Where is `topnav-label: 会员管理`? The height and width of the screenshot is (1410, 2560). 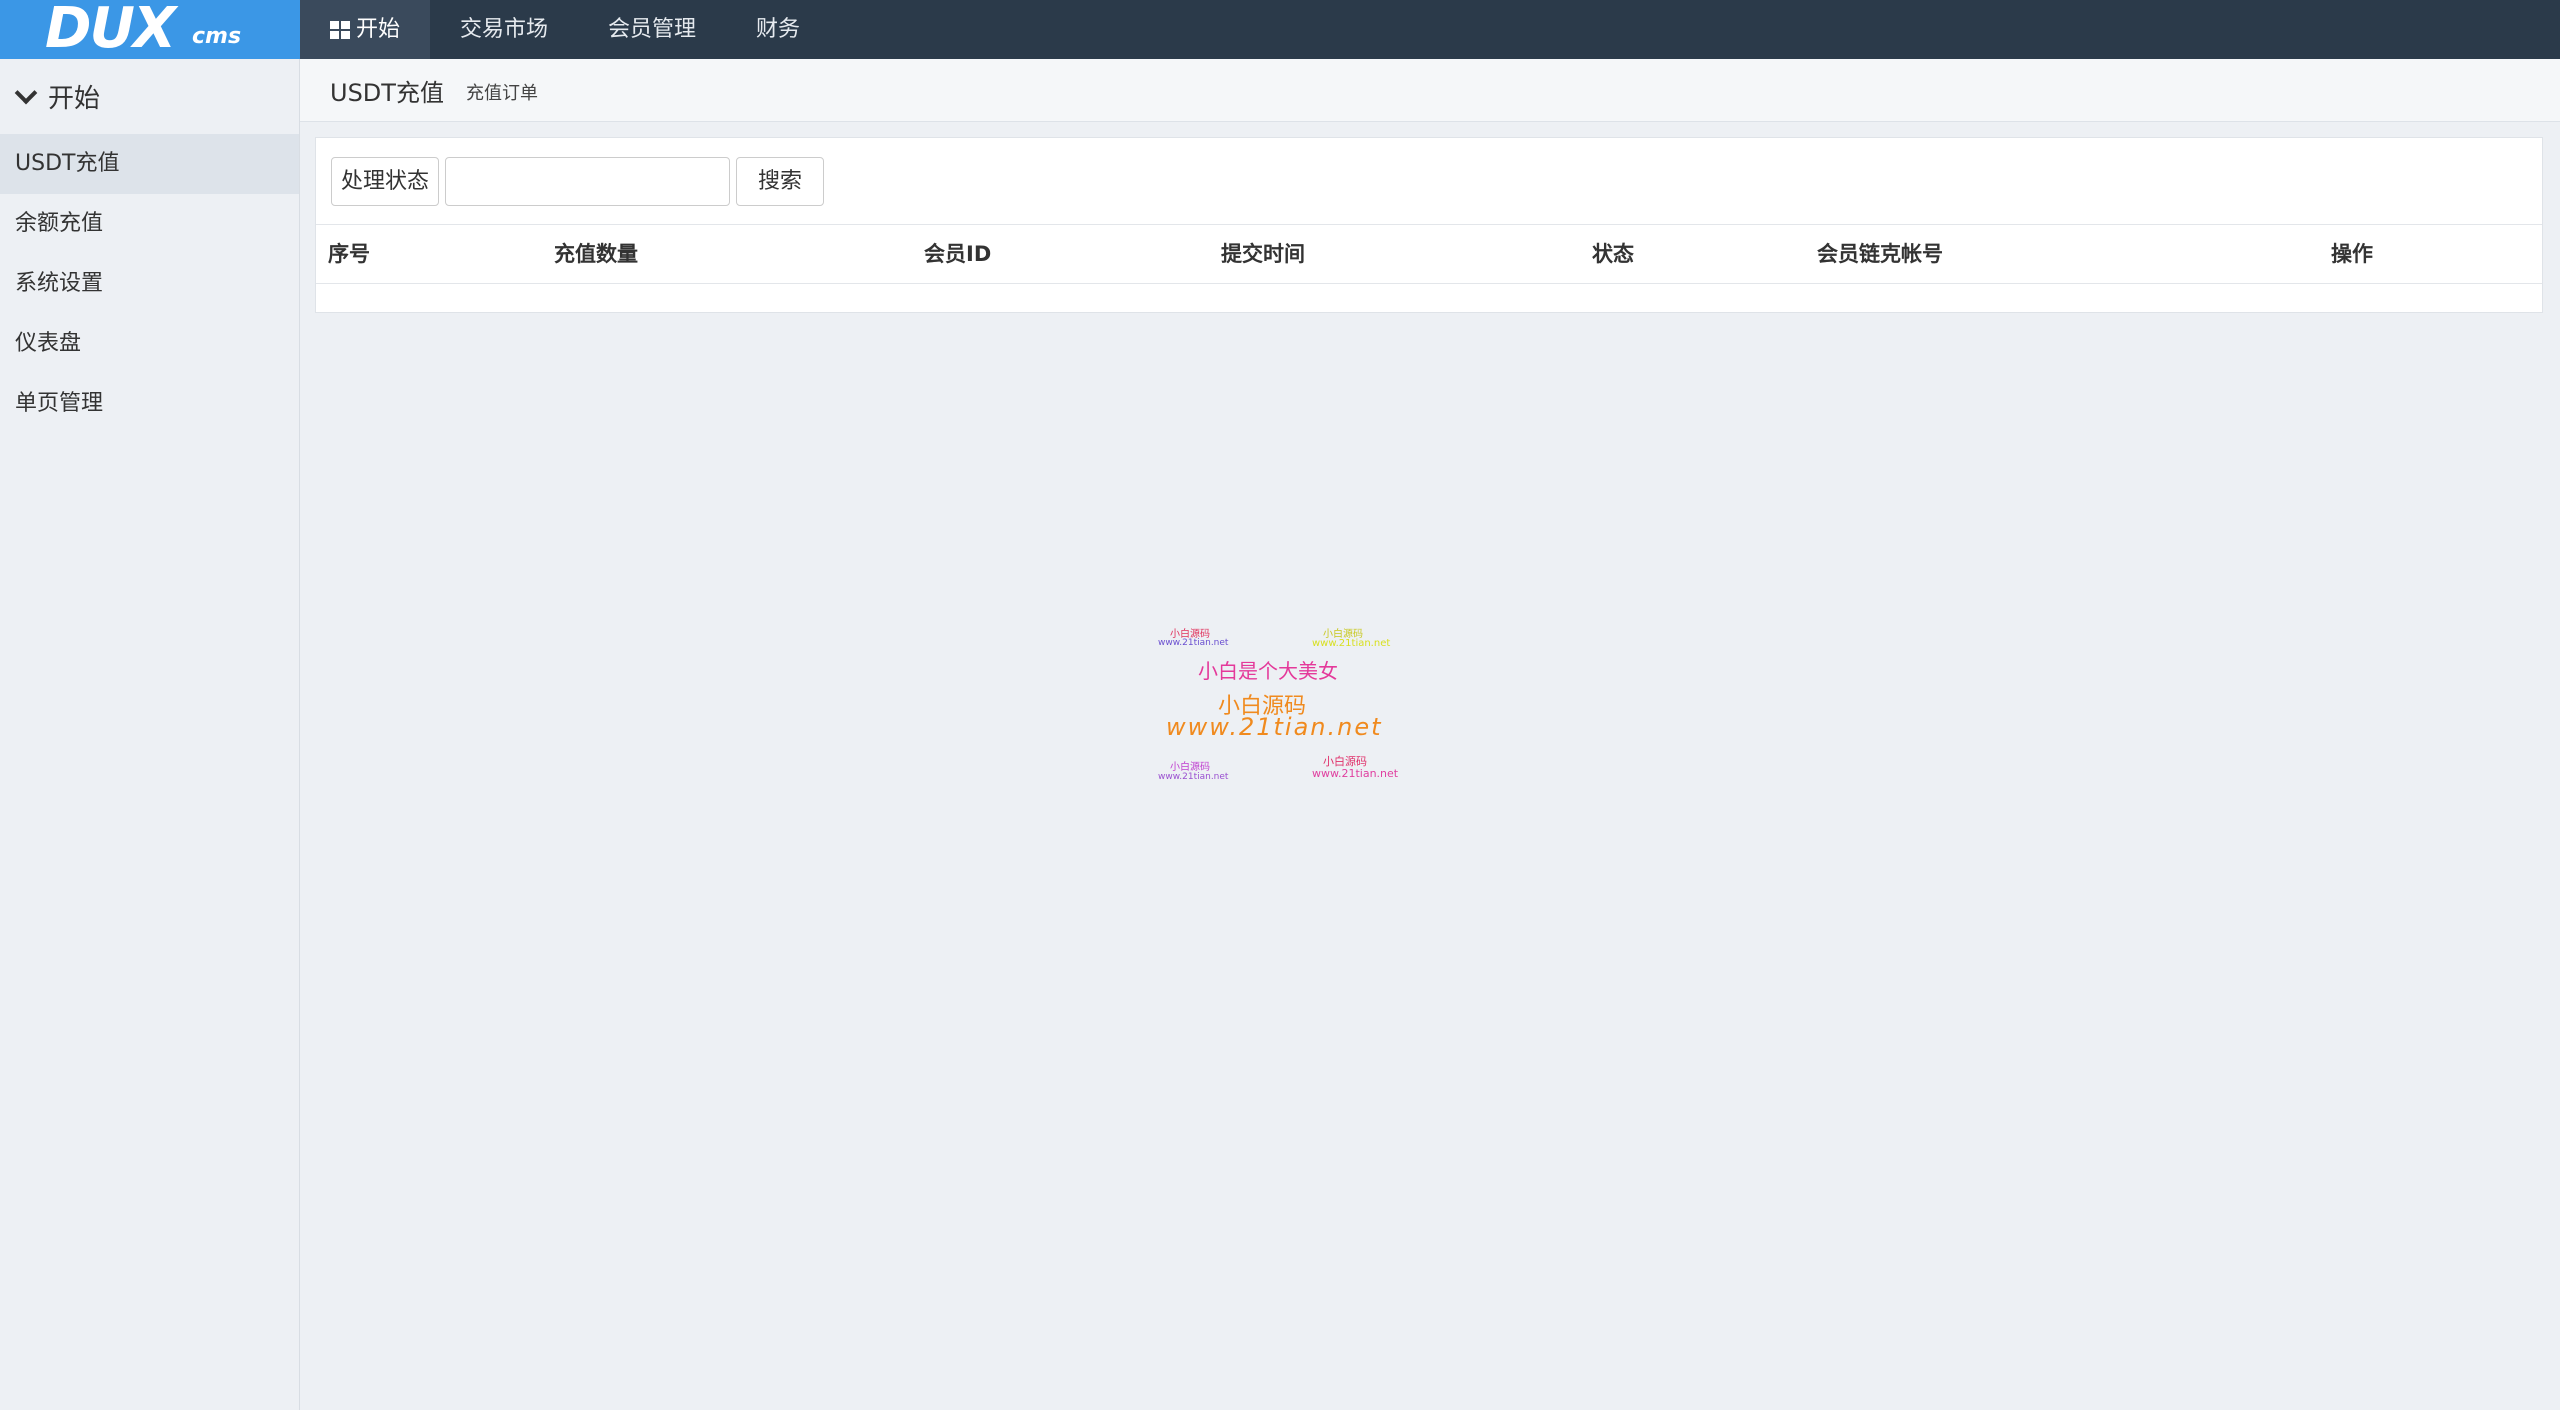 topnav-label: 会员管理 is located at coordinates (652, 29).